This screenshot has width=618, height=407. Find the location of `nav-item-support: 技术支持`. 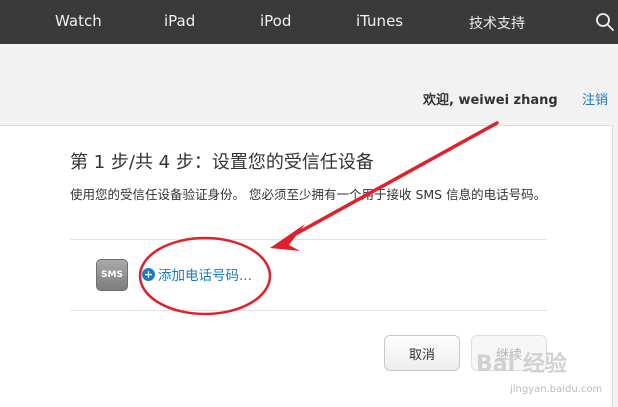

nav-item-support: 技术支持 is located at coordinates (497, 23).